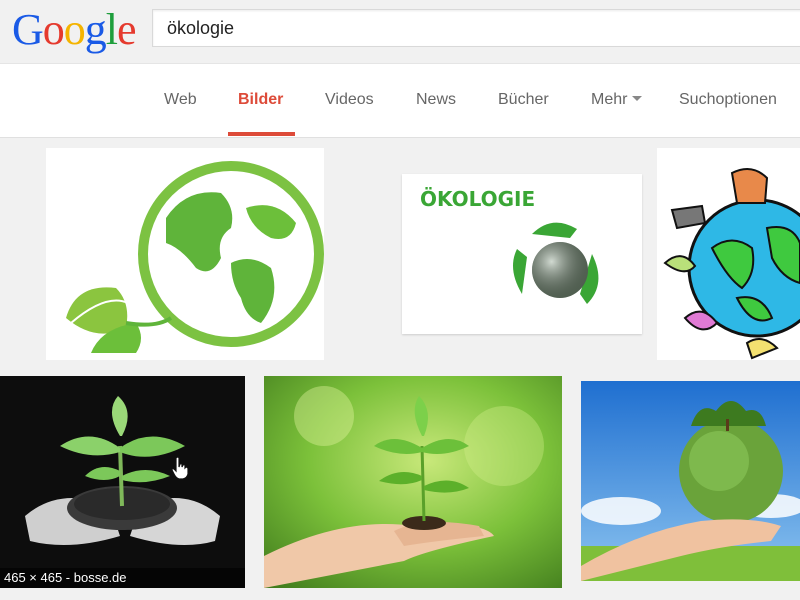 This screenshot has width=800, height=600. What do you see at coordinates (53, 29) in the screenshot?
I see `logo-letter-o1: o` at bounding box center [53, 29].